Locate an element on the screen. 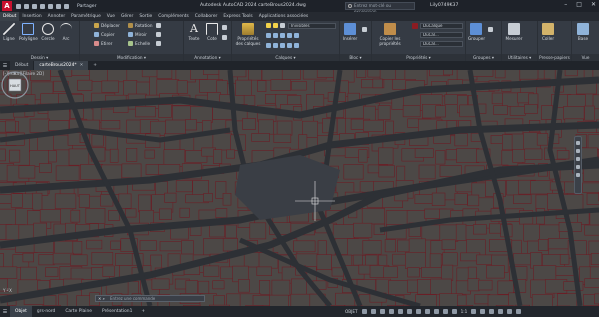 The image size is (599, 317). file-tab-drawing: carteBrous2024* ✕ is located at coordinates (61, 65).